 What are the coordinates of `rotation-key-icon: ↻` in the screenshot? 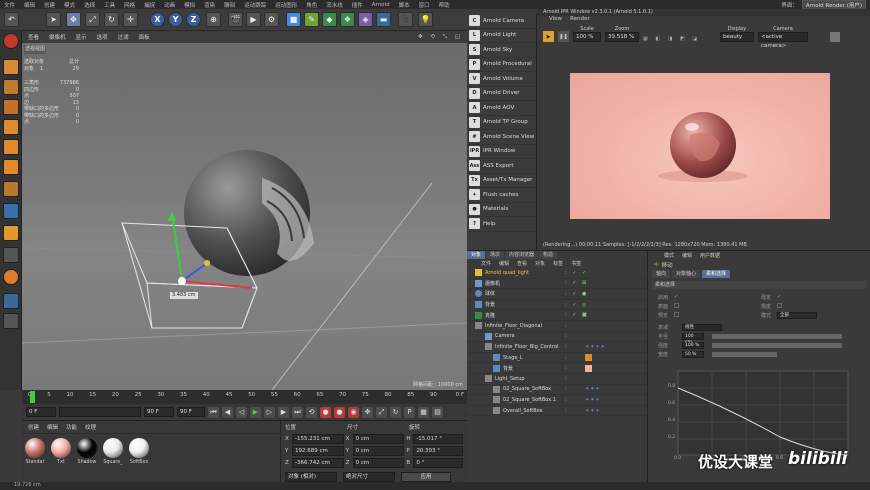 It's located at (395, 412).